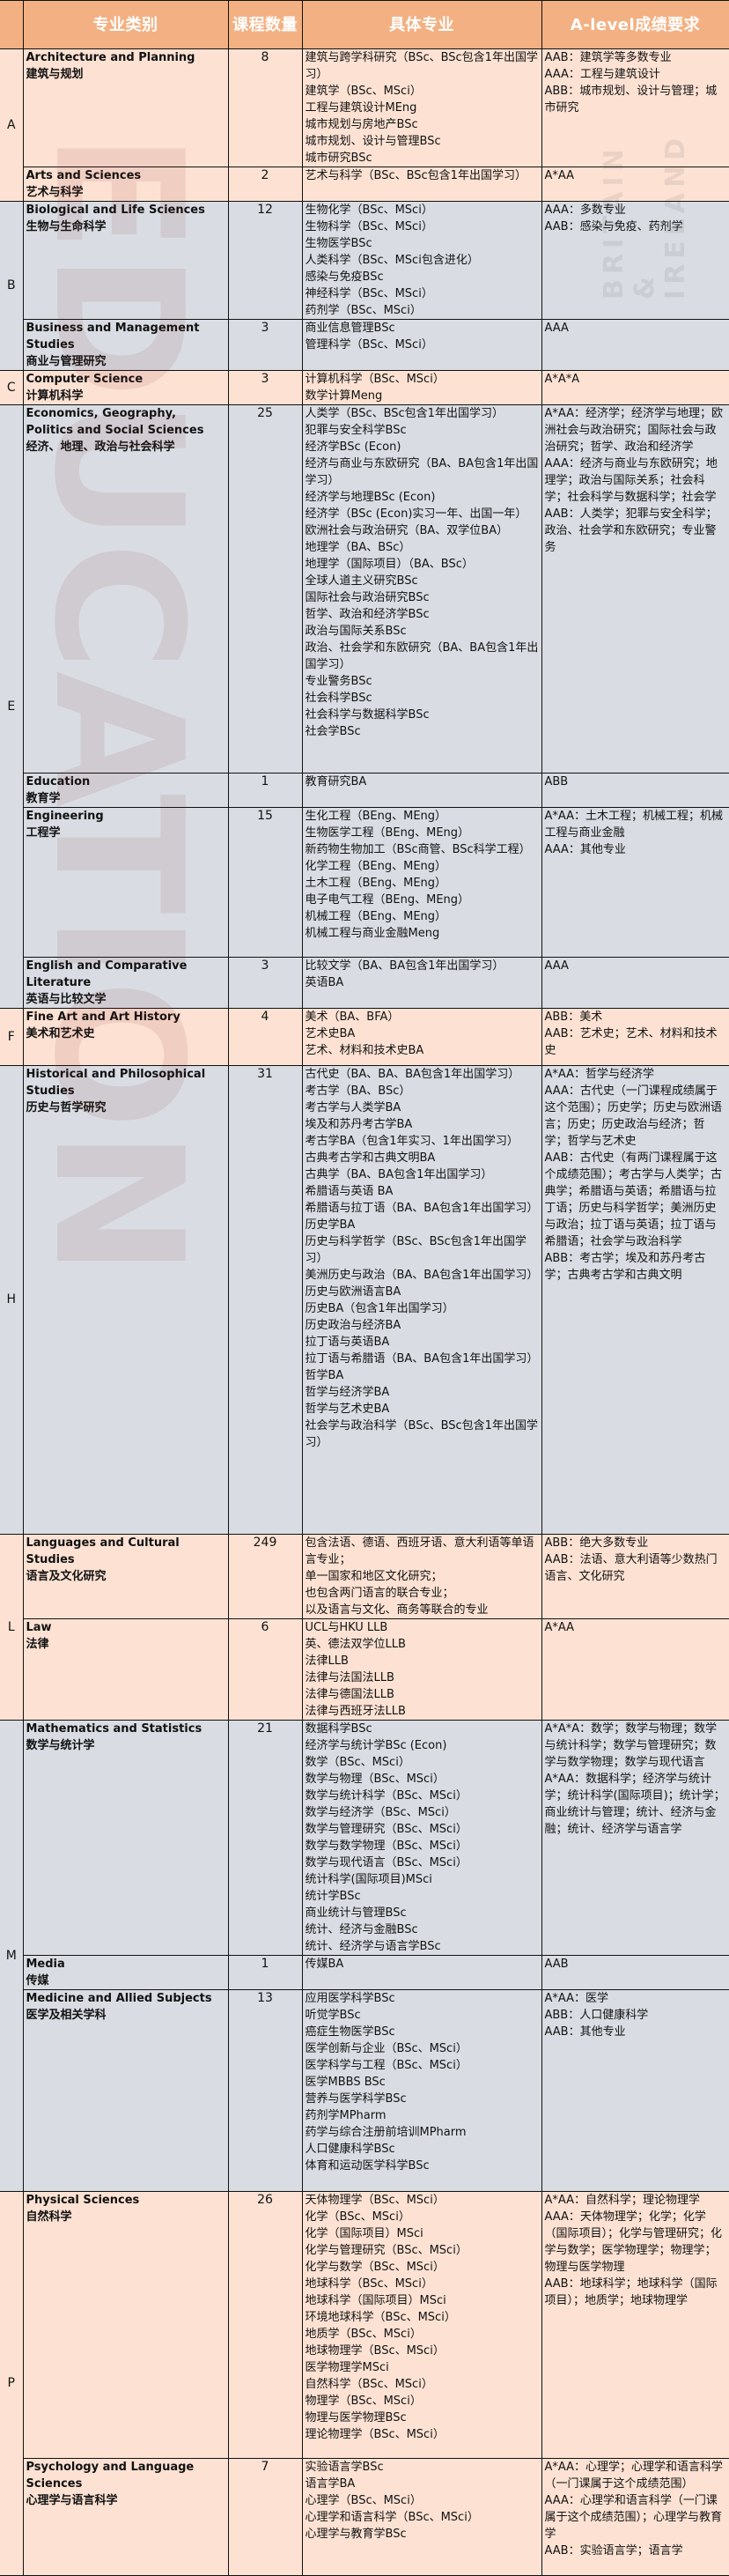 Image resolution: width=729 pixels, height=2576 pixels. What do you see at coordinates (416, 514) in the screenshot?
I see `major-item: 经济学（BSc (Econ)实习一年、出国一年）` at bounding box center [416, 514].